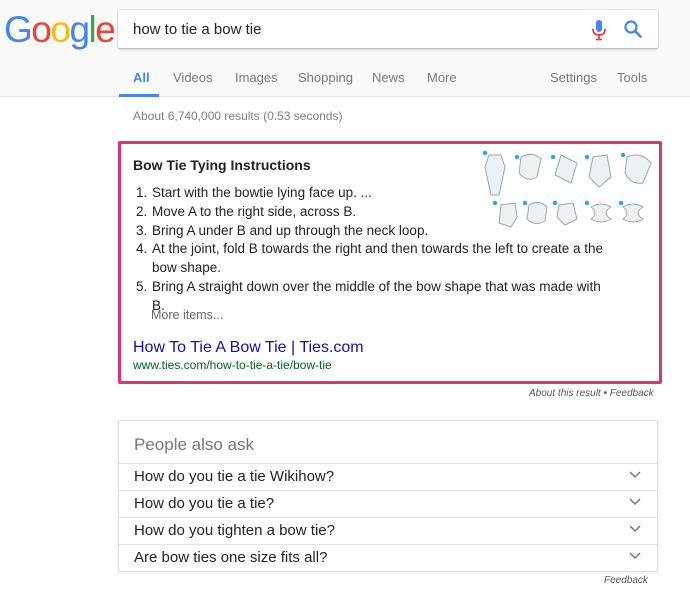  What do you see at coordinates (142, 230) in the screenshot?
I see `step-number: 3.` at bounding box center [142, 230].